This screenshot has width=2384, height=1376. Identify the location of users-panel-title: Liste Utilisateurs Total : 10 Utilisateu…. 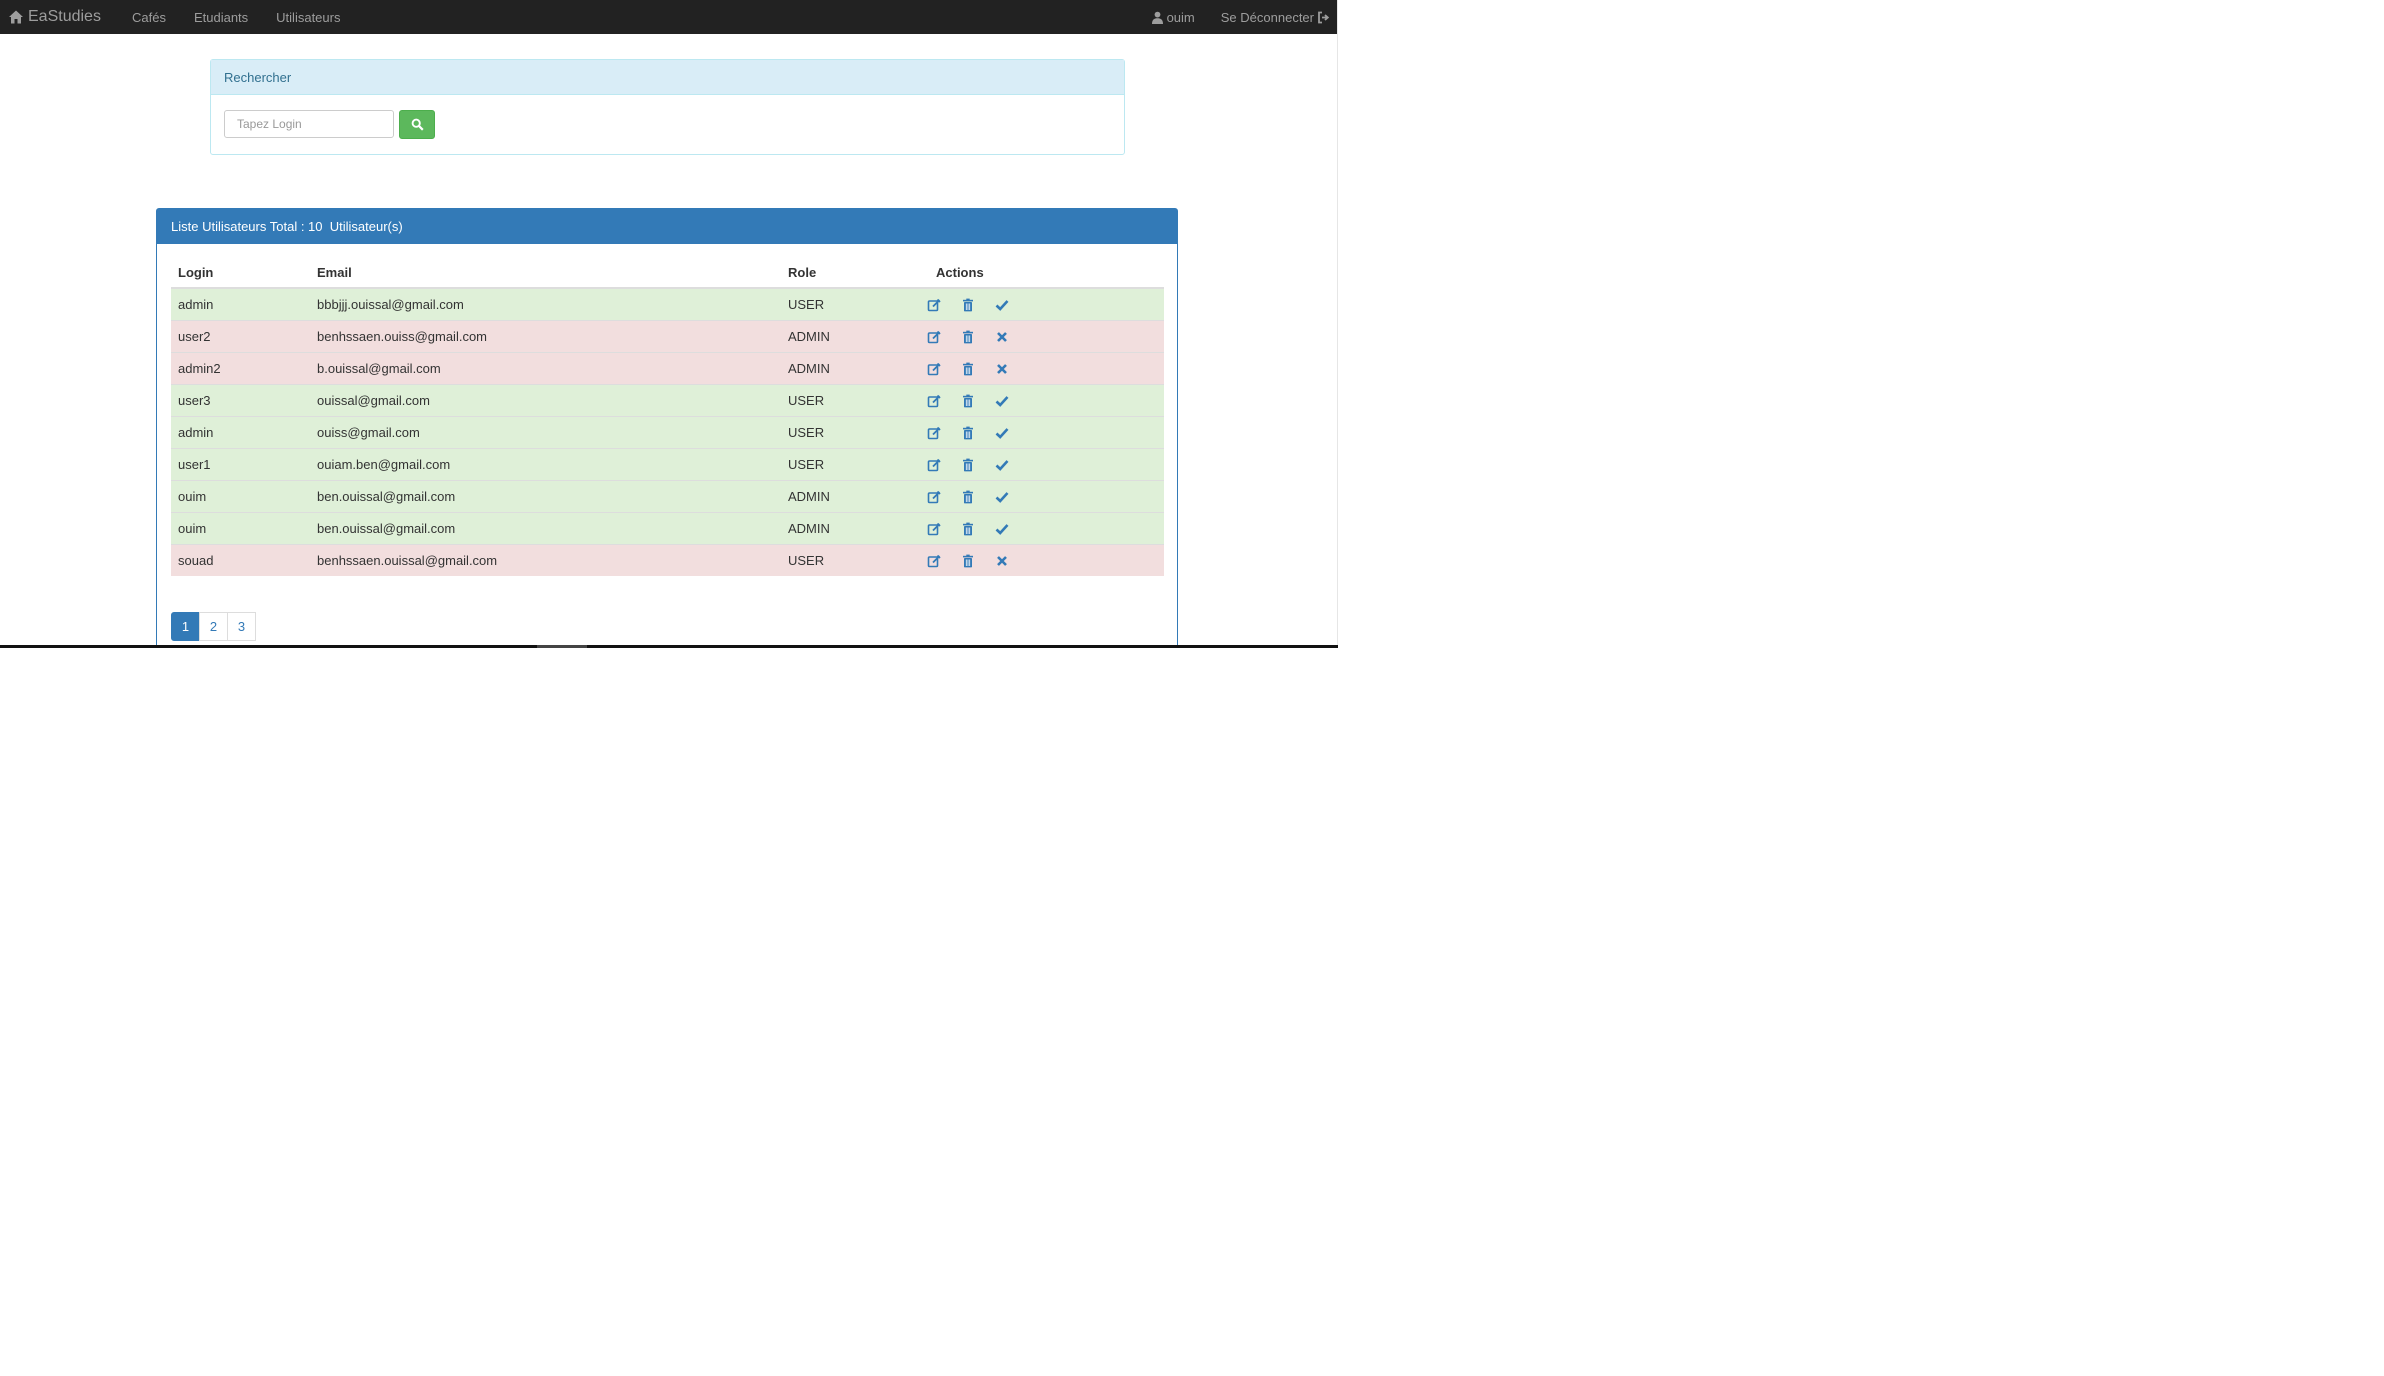
(287, 226).